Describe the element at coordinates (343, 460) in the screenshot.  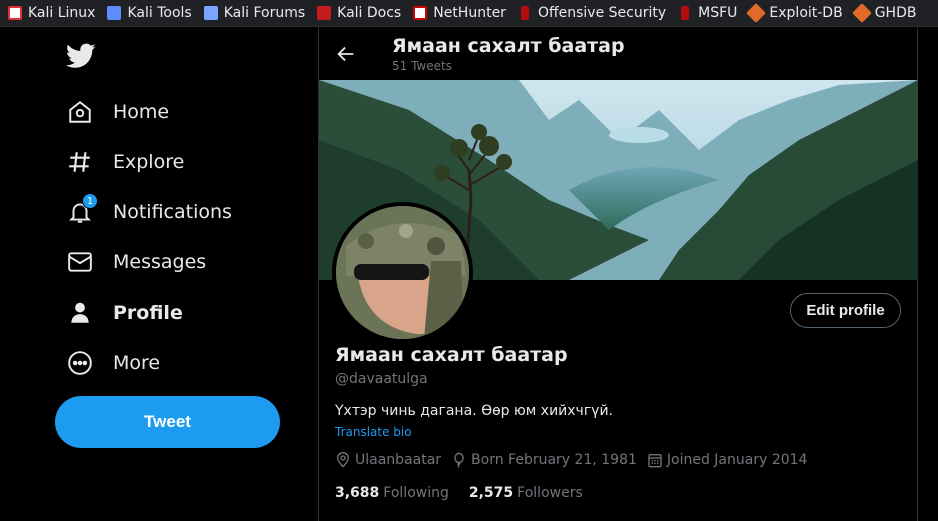
I see `location-pin-icon` at that location.